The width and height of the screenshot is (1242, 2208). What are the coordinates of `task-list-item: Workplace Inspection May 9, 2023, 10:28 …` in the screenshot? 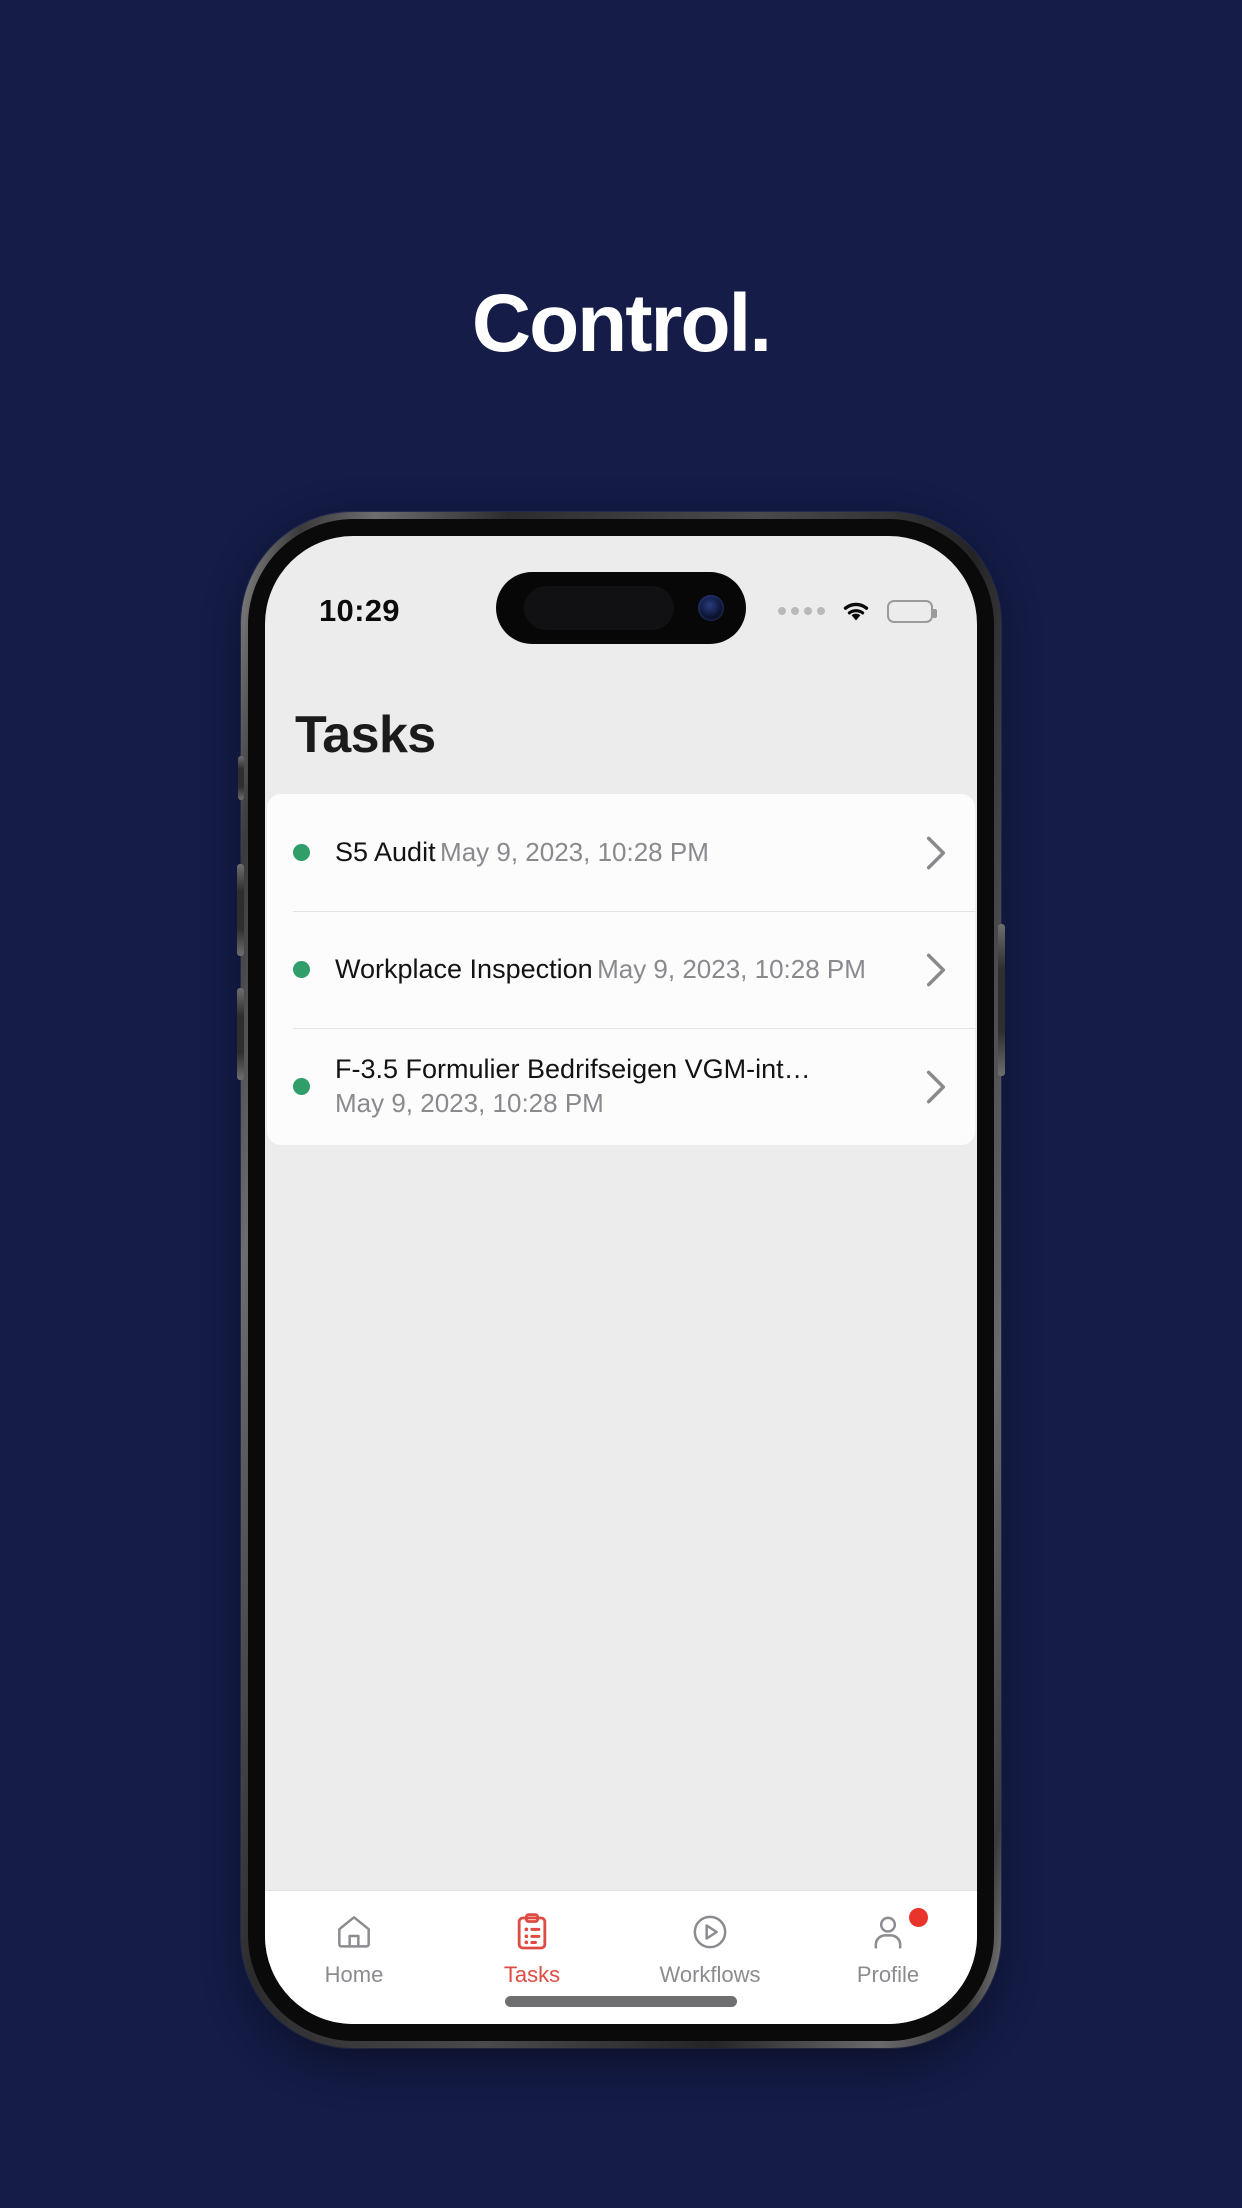 It's located at (621, 969).